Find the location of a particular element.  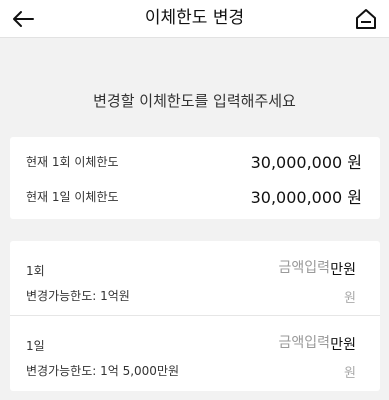

daily-available-limit: 변경가능한도: 1억 5,000만원 is located at coordinates (103, 371).